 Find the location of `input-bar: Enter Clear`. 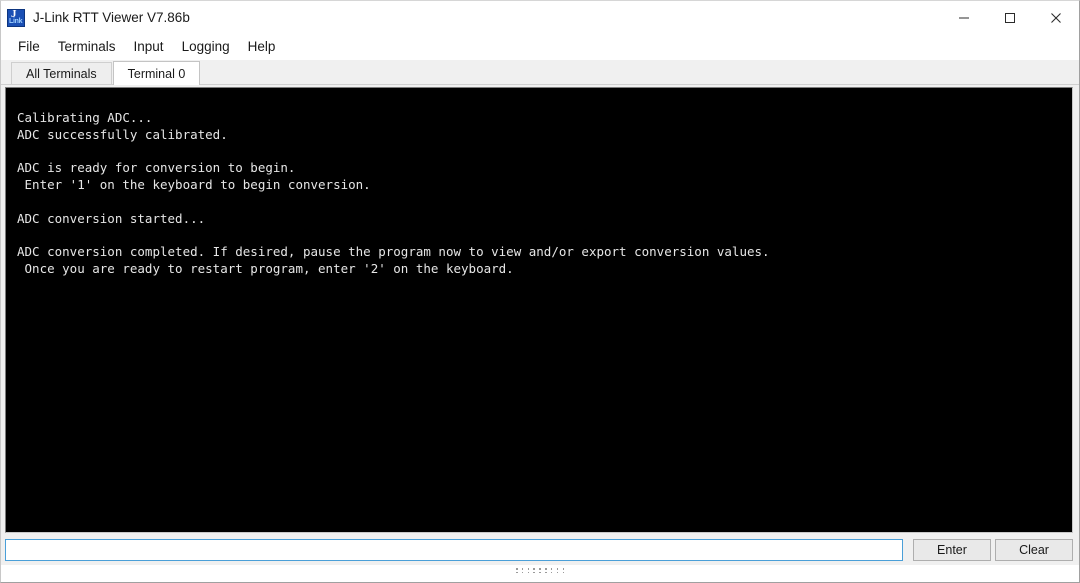

input-bar: Enter Clear is located at coordinates (540, 550).